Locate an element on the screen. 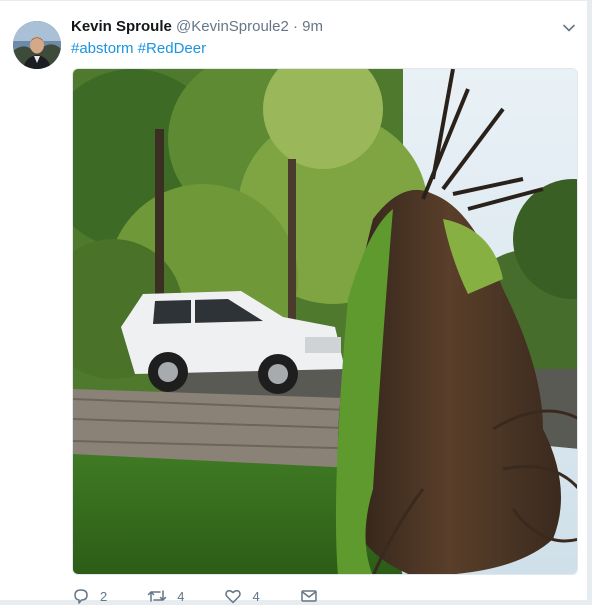 The image size is (592, 605). retweet-icon is located at coordinates (157, 596).